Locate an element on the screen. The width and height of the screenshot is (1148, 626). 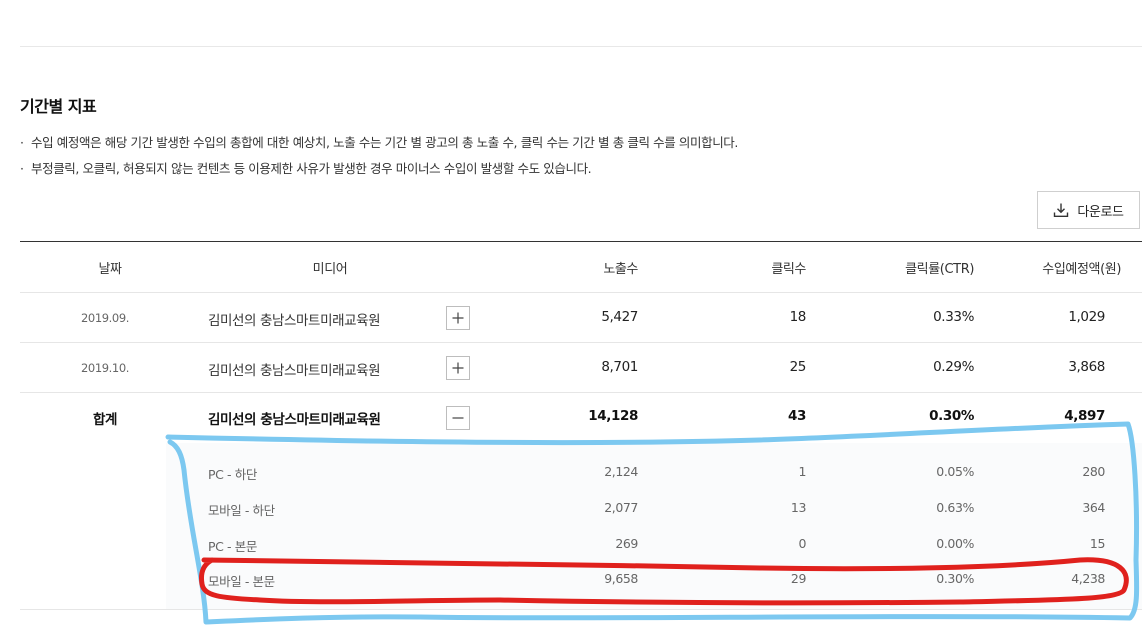
header-impressions: 노출수 is located at coordinates (620, 269).